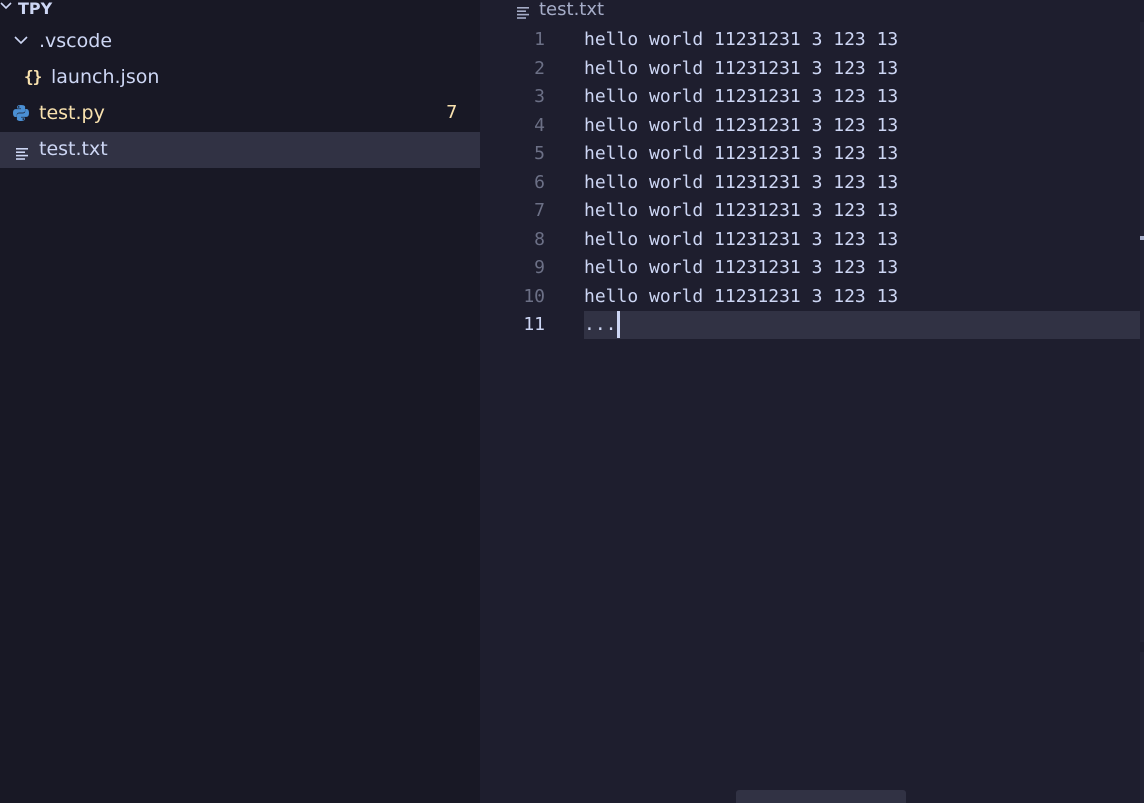 The image size is (1144, 803). What do you see at coordinates (240, 78) in the screenshot?
I see `tree-item-launch-json: {} launch.json` at bounding box center [240, 78].